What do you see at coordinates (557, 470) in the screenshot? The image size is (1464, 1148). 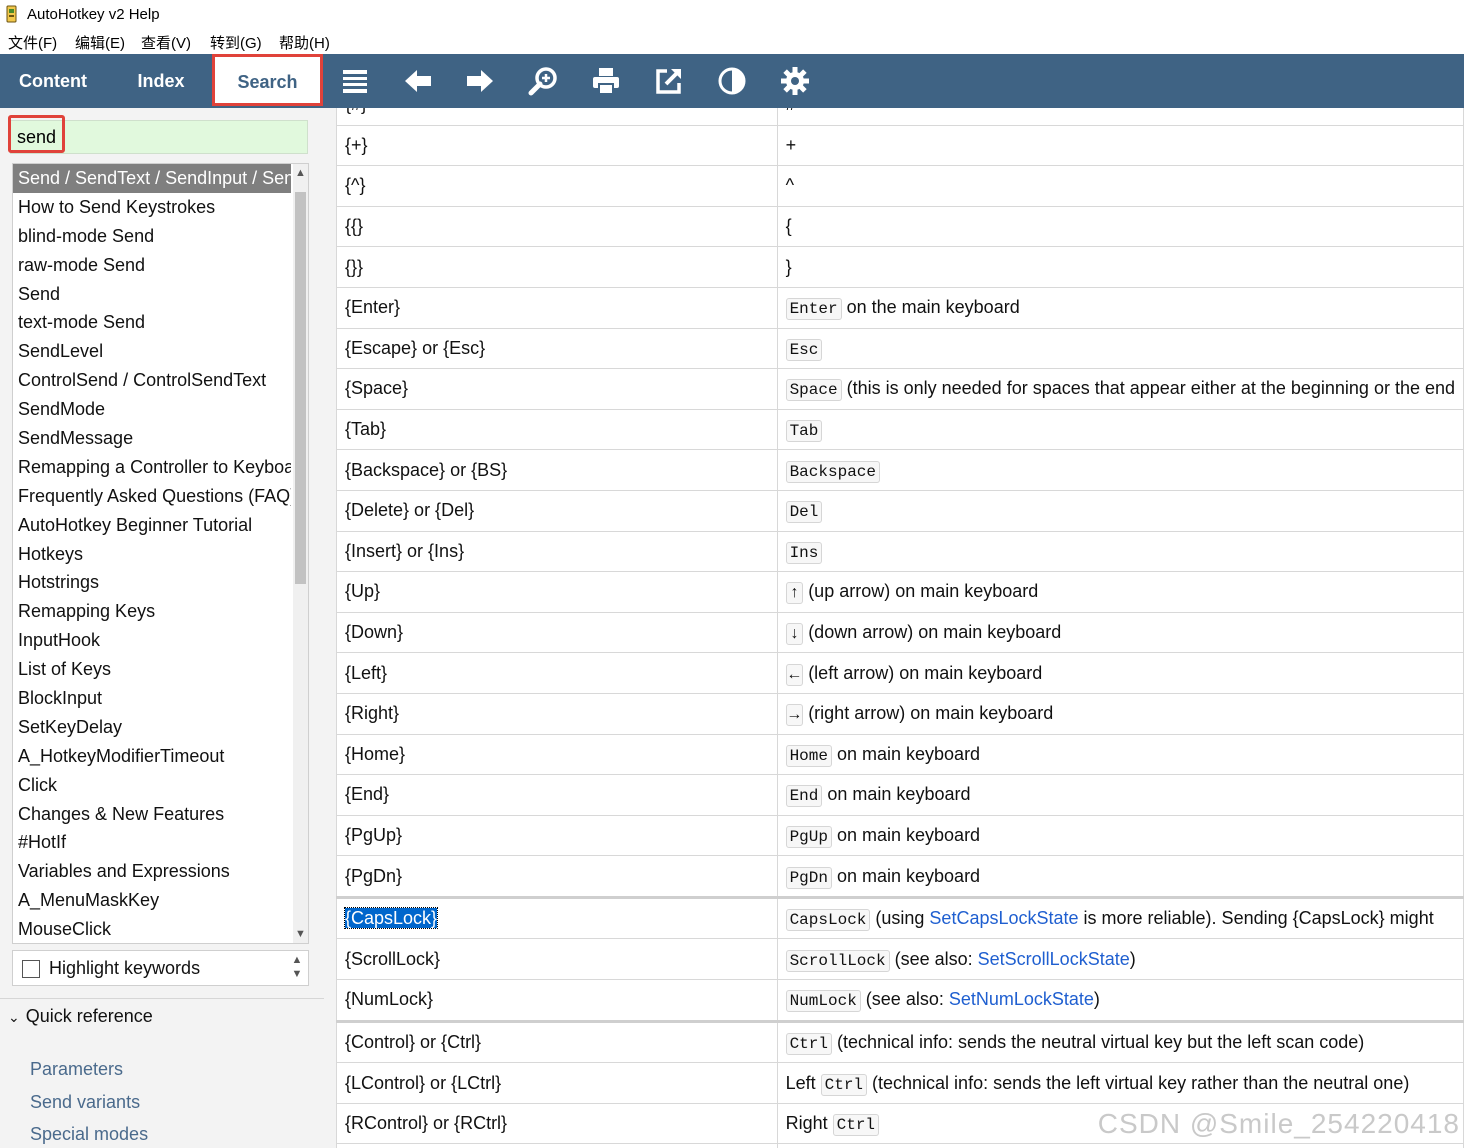 I see `key-cell: {Backspace} or {BS}` at bounding box center [557, 470].